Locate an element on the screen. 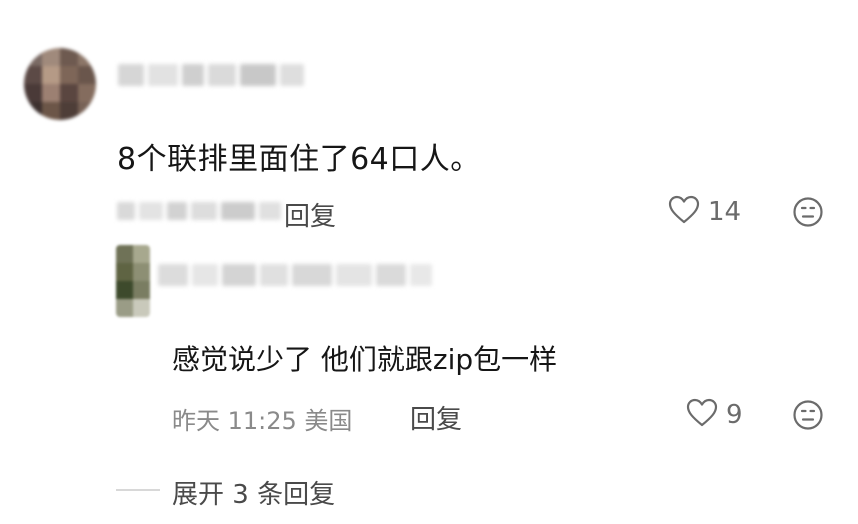 This screenshot has height=524, width=858. commenter-username is located at coordinates (211, 75).